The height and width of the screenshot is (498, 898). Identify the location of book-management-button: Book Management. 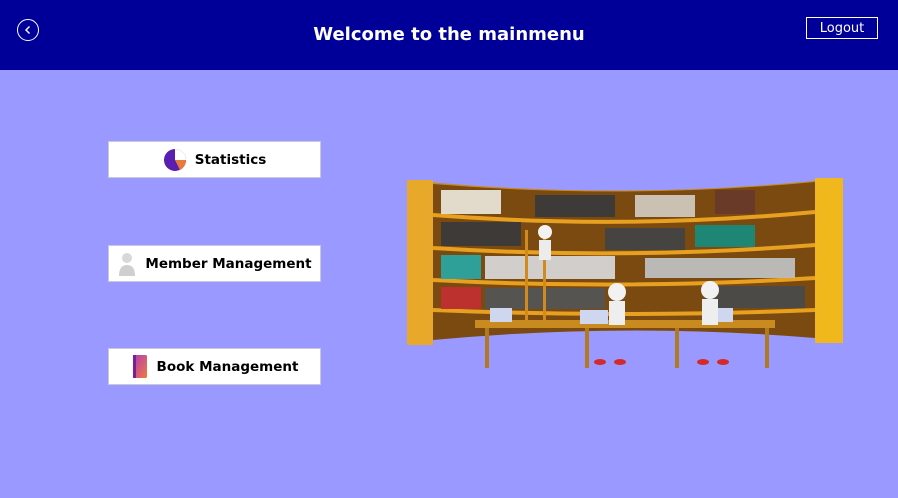
(214, 366).